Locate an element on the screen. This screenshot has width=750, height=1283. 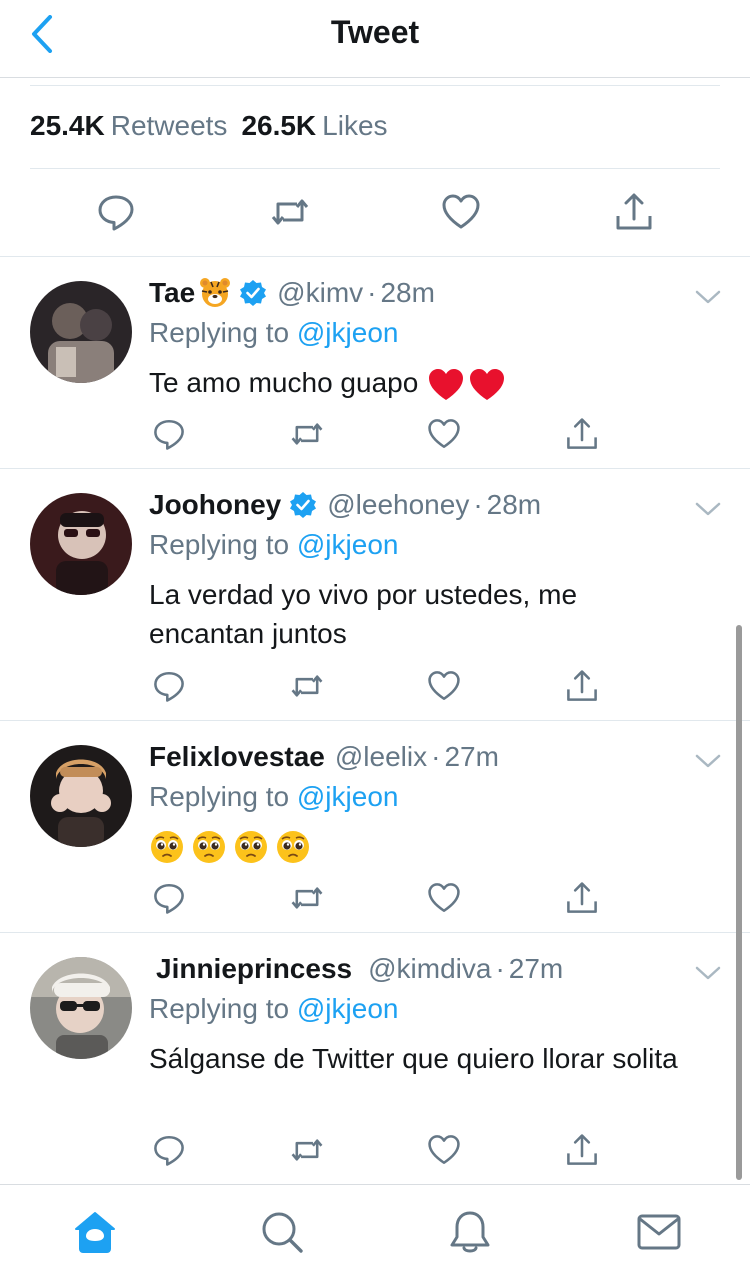
reply-header: Tae @kimv · 28m is located at coordinates (292, 293).